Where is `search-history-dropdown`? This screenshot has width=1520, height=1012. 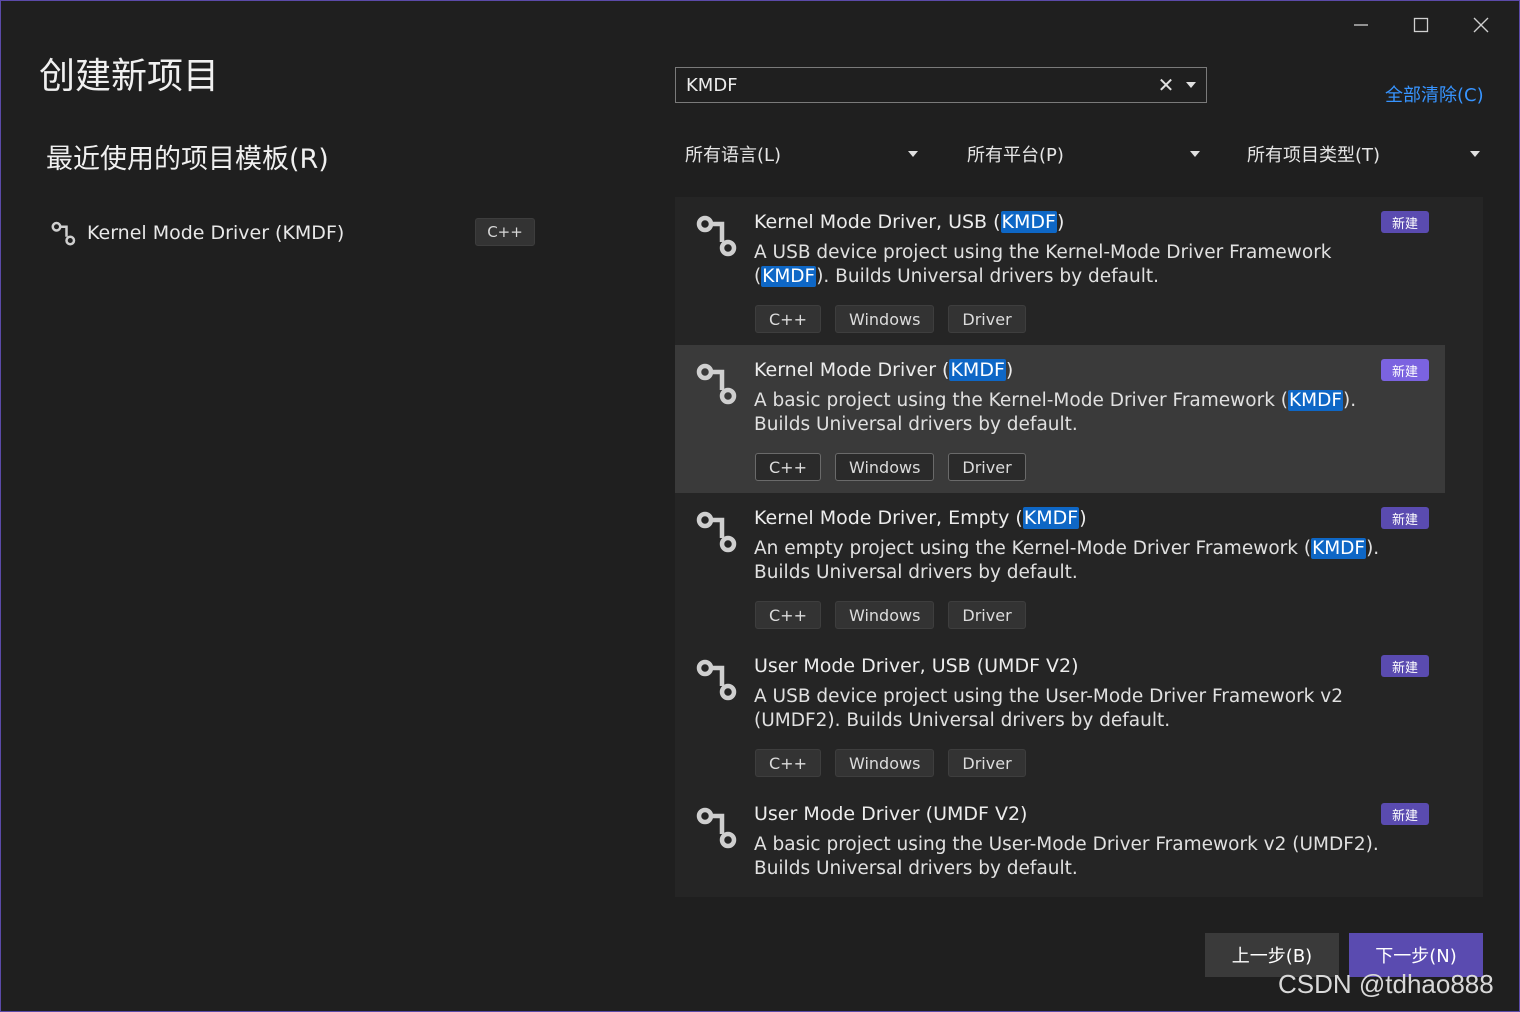
search-history-dropdown is located at coordinates (1191, 85).